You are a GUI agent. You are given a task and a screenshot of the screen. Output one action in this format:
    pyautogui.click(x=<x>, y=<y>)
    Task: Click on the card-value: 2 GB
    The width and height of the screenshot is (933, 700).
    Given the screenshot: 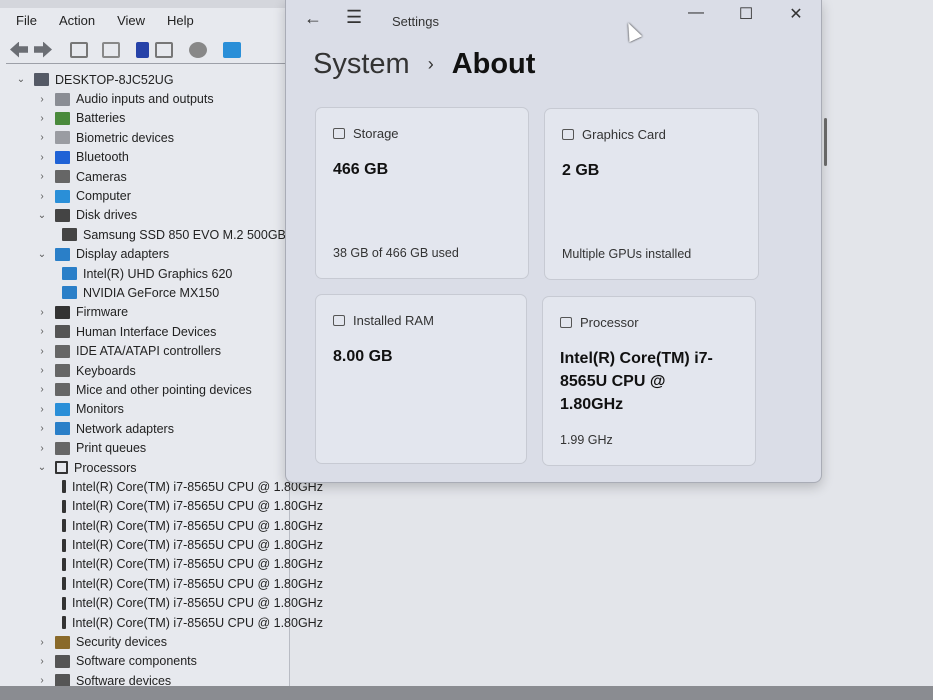 What is the action you would take?
    pyautogui.click(x=581, y=170)
    